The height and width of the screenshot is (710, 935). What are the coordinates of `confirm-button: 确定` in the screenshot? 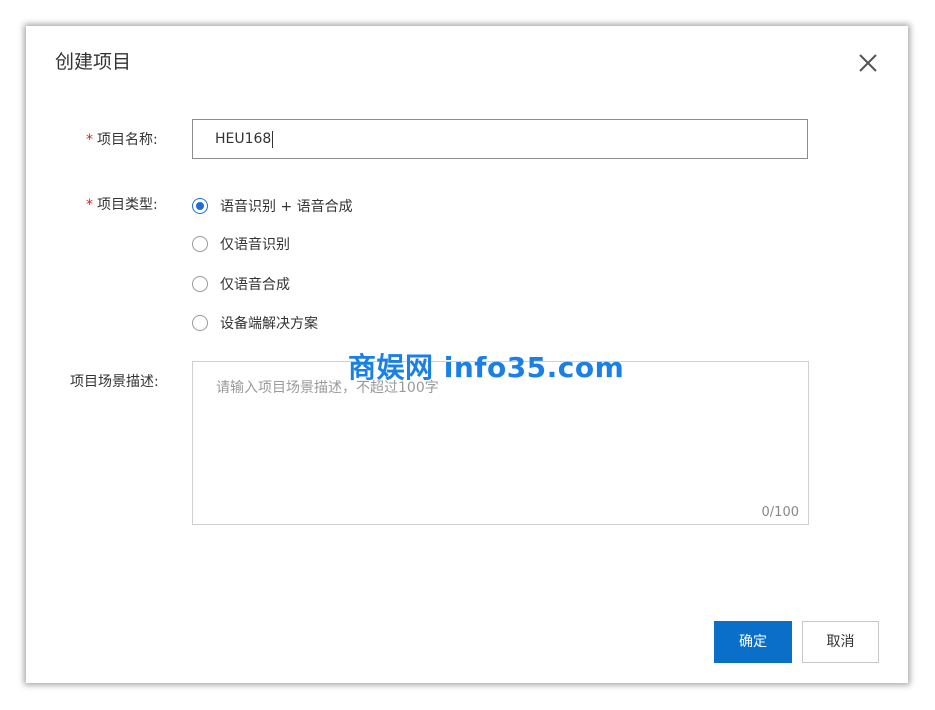 It's located at (753, 642).